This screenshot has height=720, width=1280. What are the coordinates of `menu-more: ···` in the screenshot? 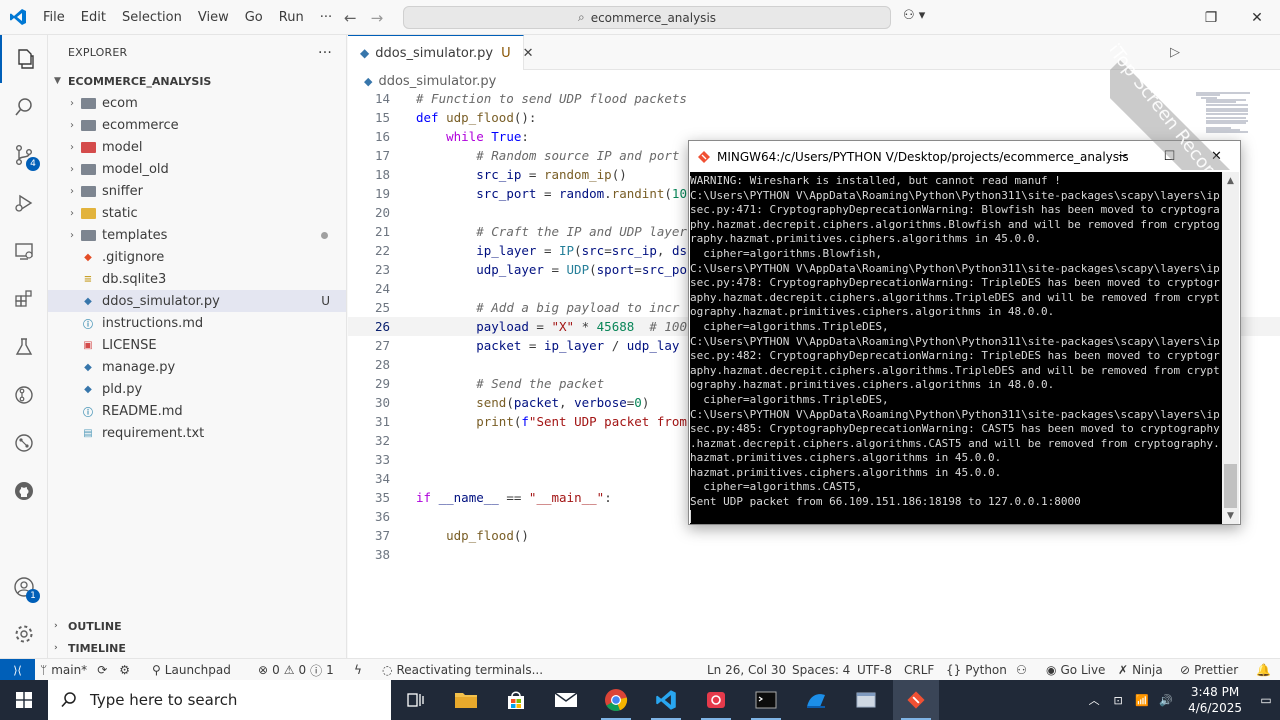 It's located at (326, 17).